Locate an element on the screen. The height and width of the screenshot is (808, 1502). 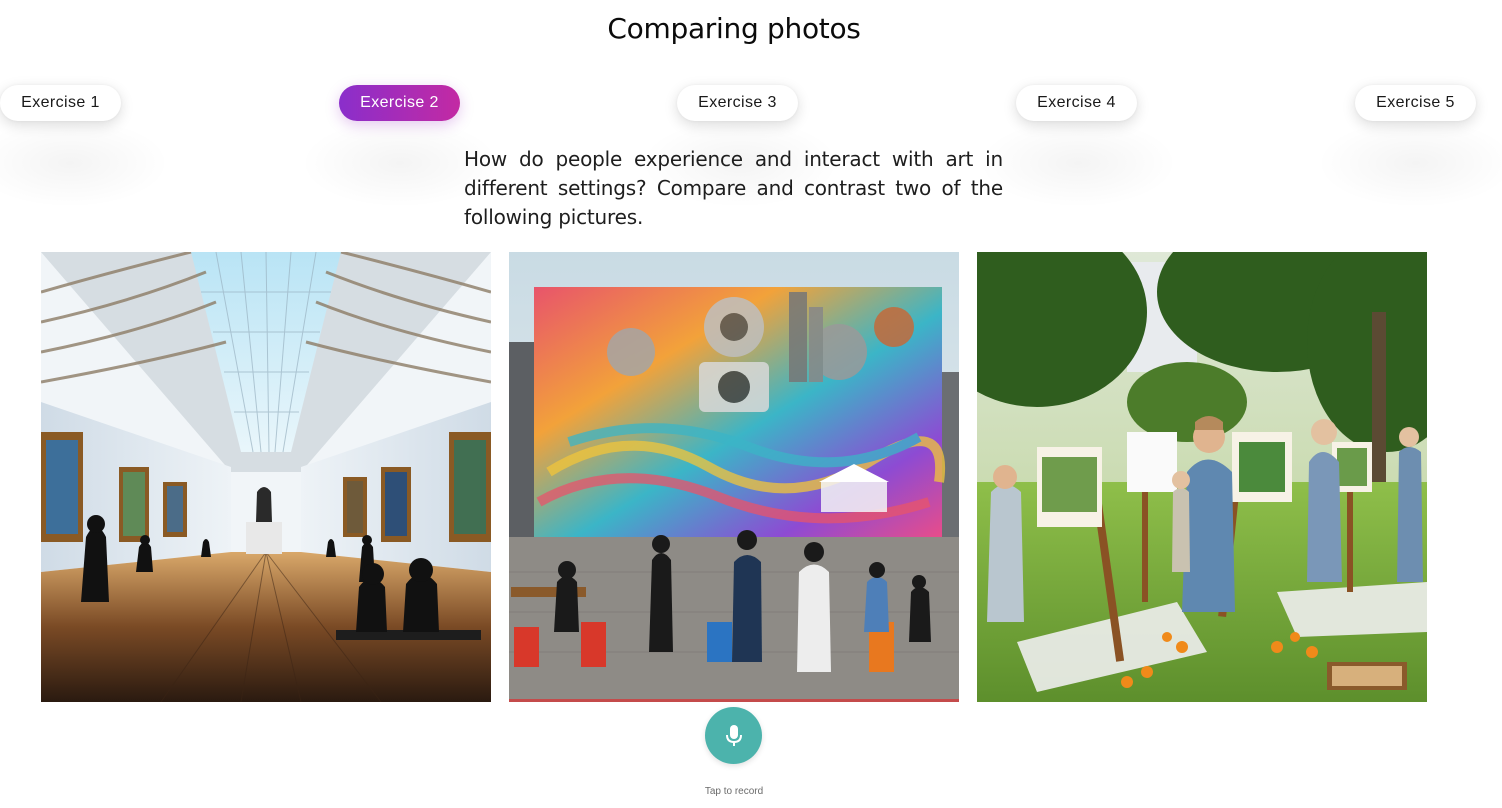
tab-exercise-3: Exercise 3 is located at coordinates (737, 103).